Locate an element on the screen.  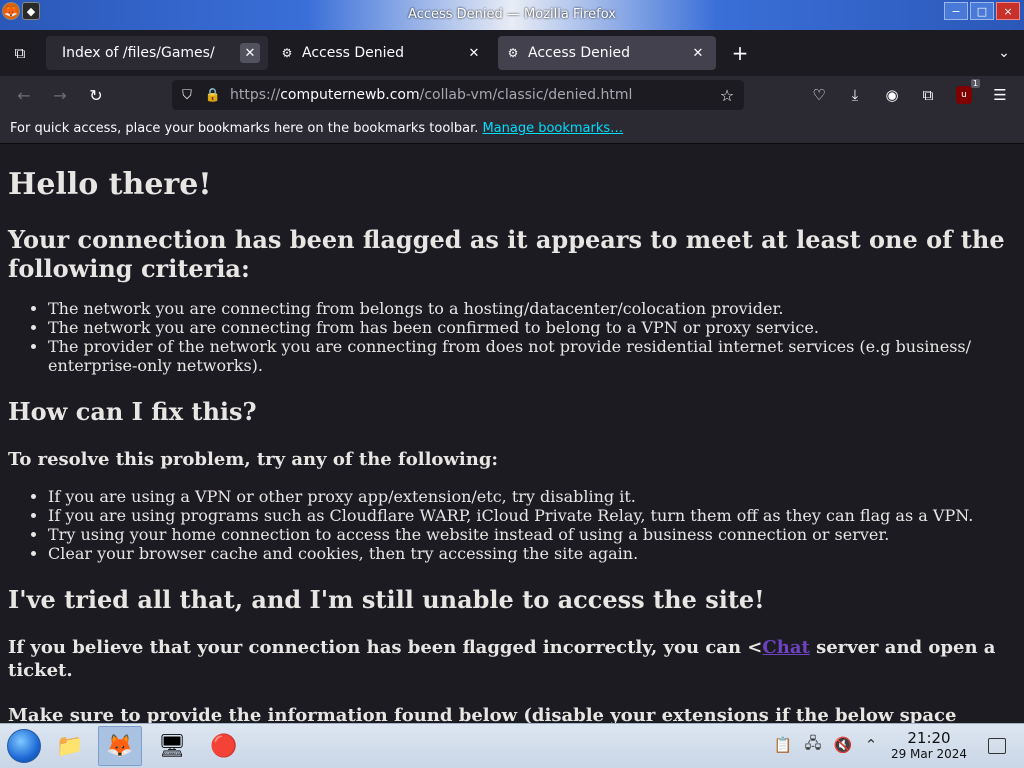
new-tab-button: + is located at coordinates (740, 53).